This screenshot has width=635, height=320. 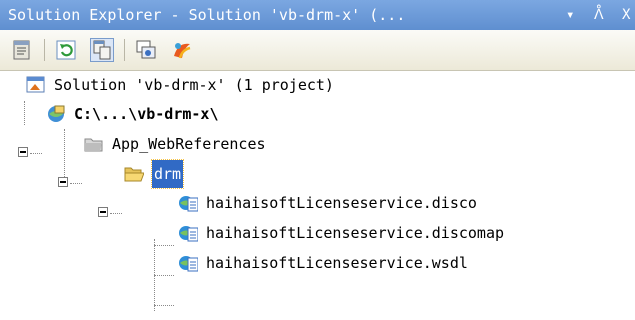 I want to click on folder-icon, so click(x=93, y=145).